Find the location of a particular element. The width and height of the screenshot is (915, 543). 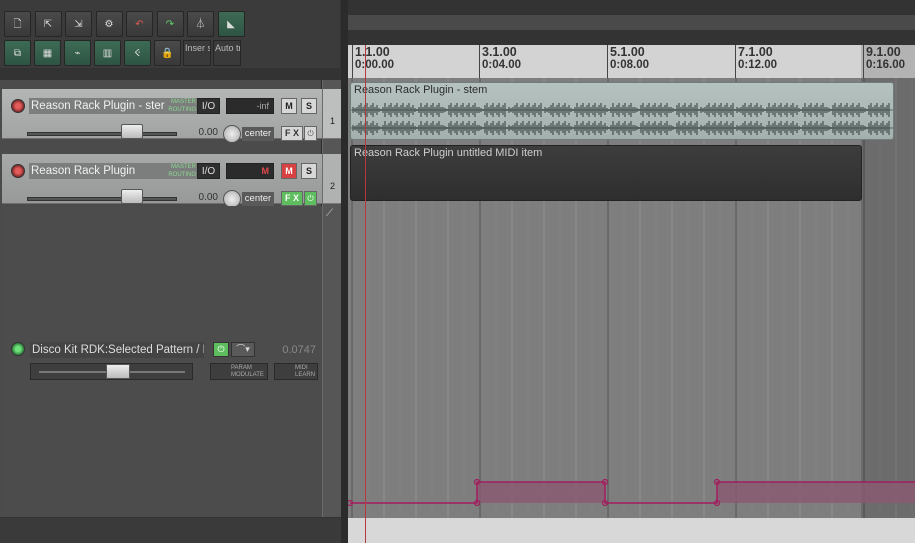

auto-trim-button: Auto trim/ is located at coordinates (227, 53).